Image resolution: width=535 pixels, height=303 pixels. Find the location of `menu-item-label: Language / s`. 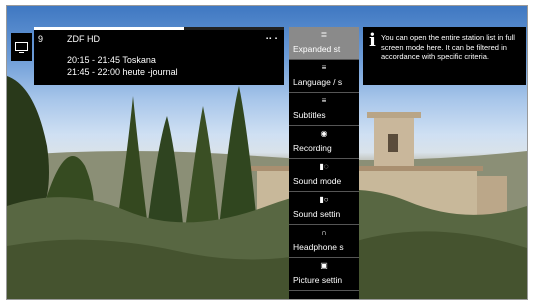

menu-item-label: Language / s is located at coordinates (318, 82).